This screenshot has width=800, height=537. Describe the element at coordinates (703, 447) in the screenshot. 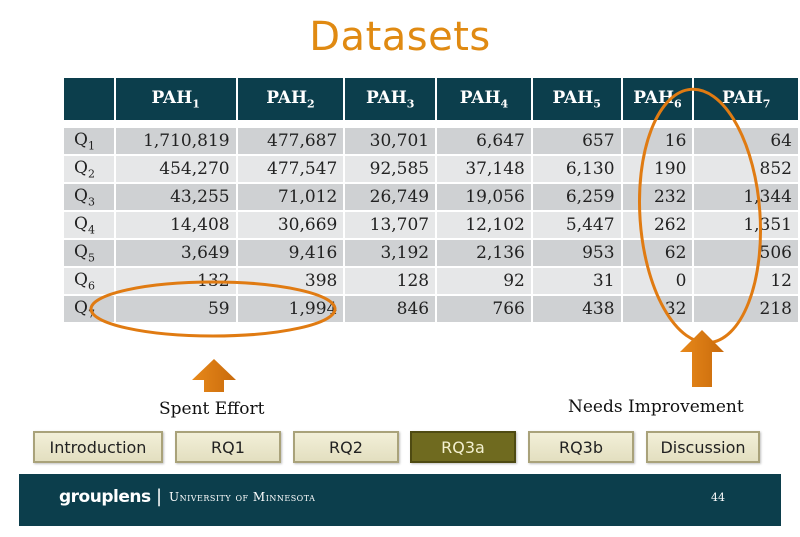

I see `nav-tab-discussion: Discussion` at that location.